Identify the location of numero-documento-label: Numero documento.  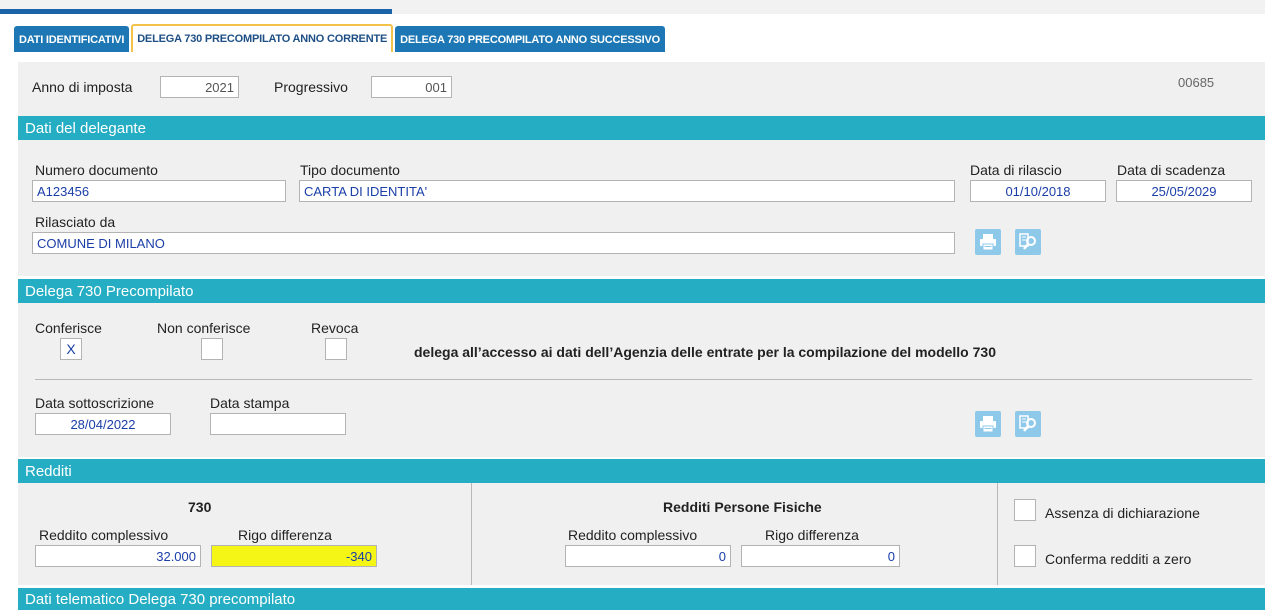
(96, 170).